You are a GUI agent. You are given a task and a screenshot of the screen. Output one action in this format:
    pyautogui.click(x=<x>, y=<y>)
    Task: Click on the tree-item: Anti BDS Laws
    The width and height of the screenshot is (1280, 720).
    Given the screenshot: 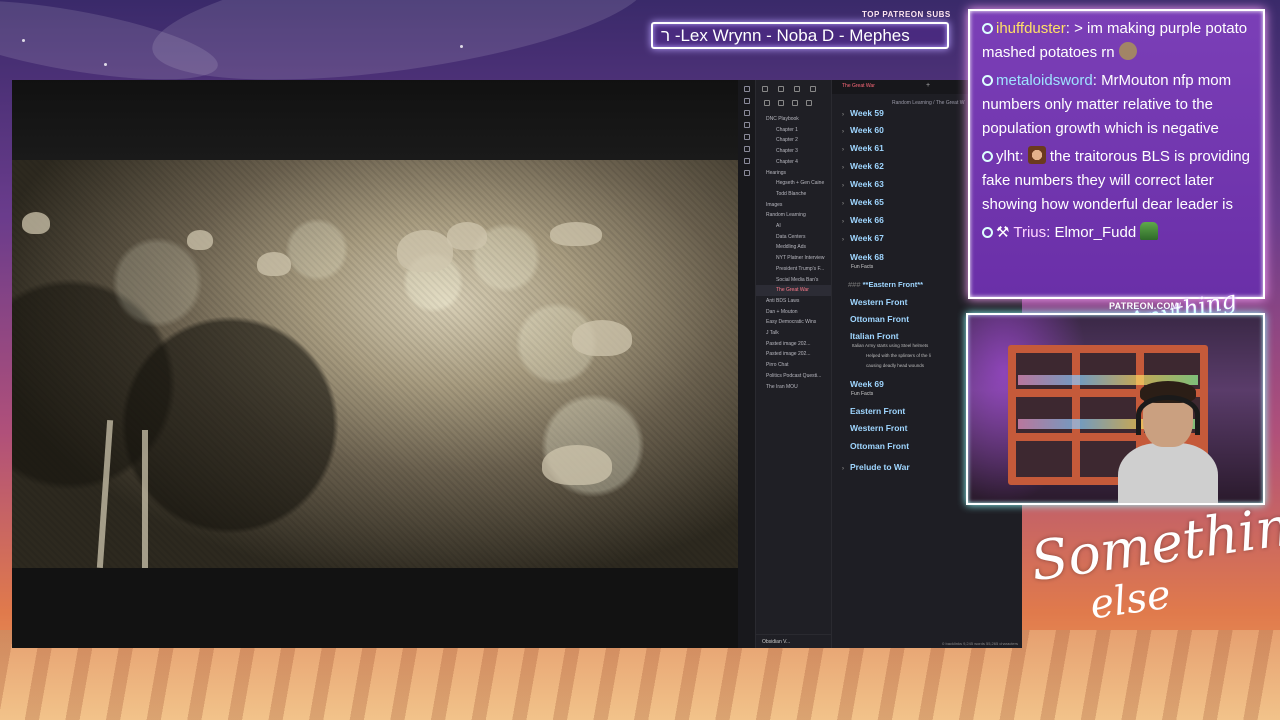 What is the action you would take?
    pyautogui.click(x=793, y=301)
    